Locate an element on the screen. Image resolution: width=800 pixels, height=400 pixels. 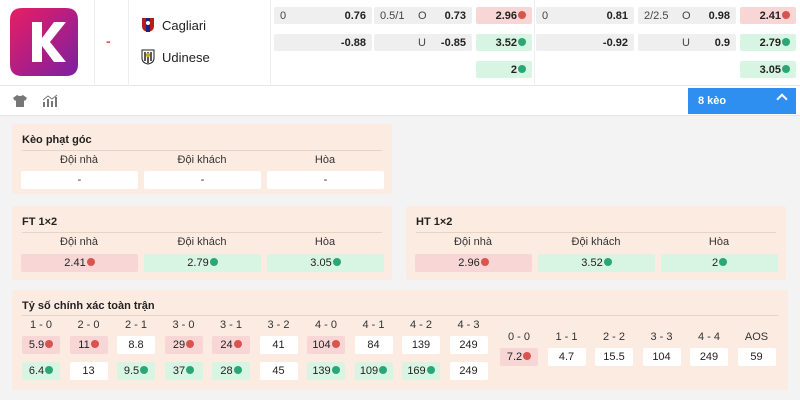
odds-cell: 3.52 is located at coordinates (504, 42).